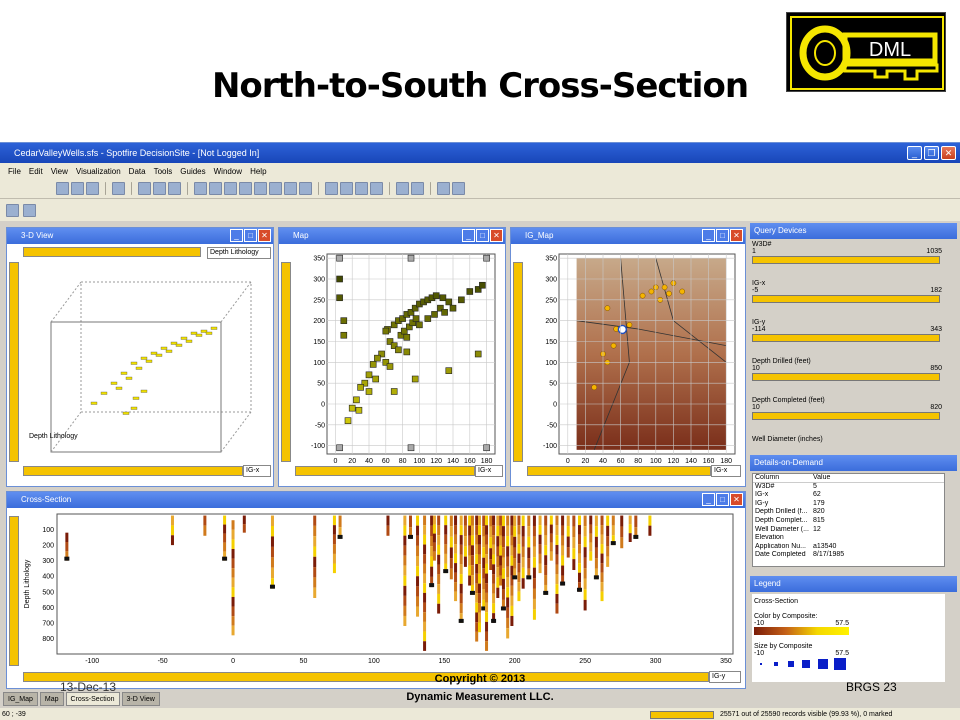 The height and width of the screenshot is (720, 960). What do you see at coordinates (931, 153) in the screenshot?
I see `restore-button: ❐` at bounding box center [931, 153].